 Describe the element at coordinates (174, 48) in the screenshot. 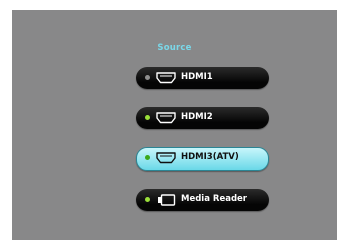

I see `menu-title: Source` at that location.